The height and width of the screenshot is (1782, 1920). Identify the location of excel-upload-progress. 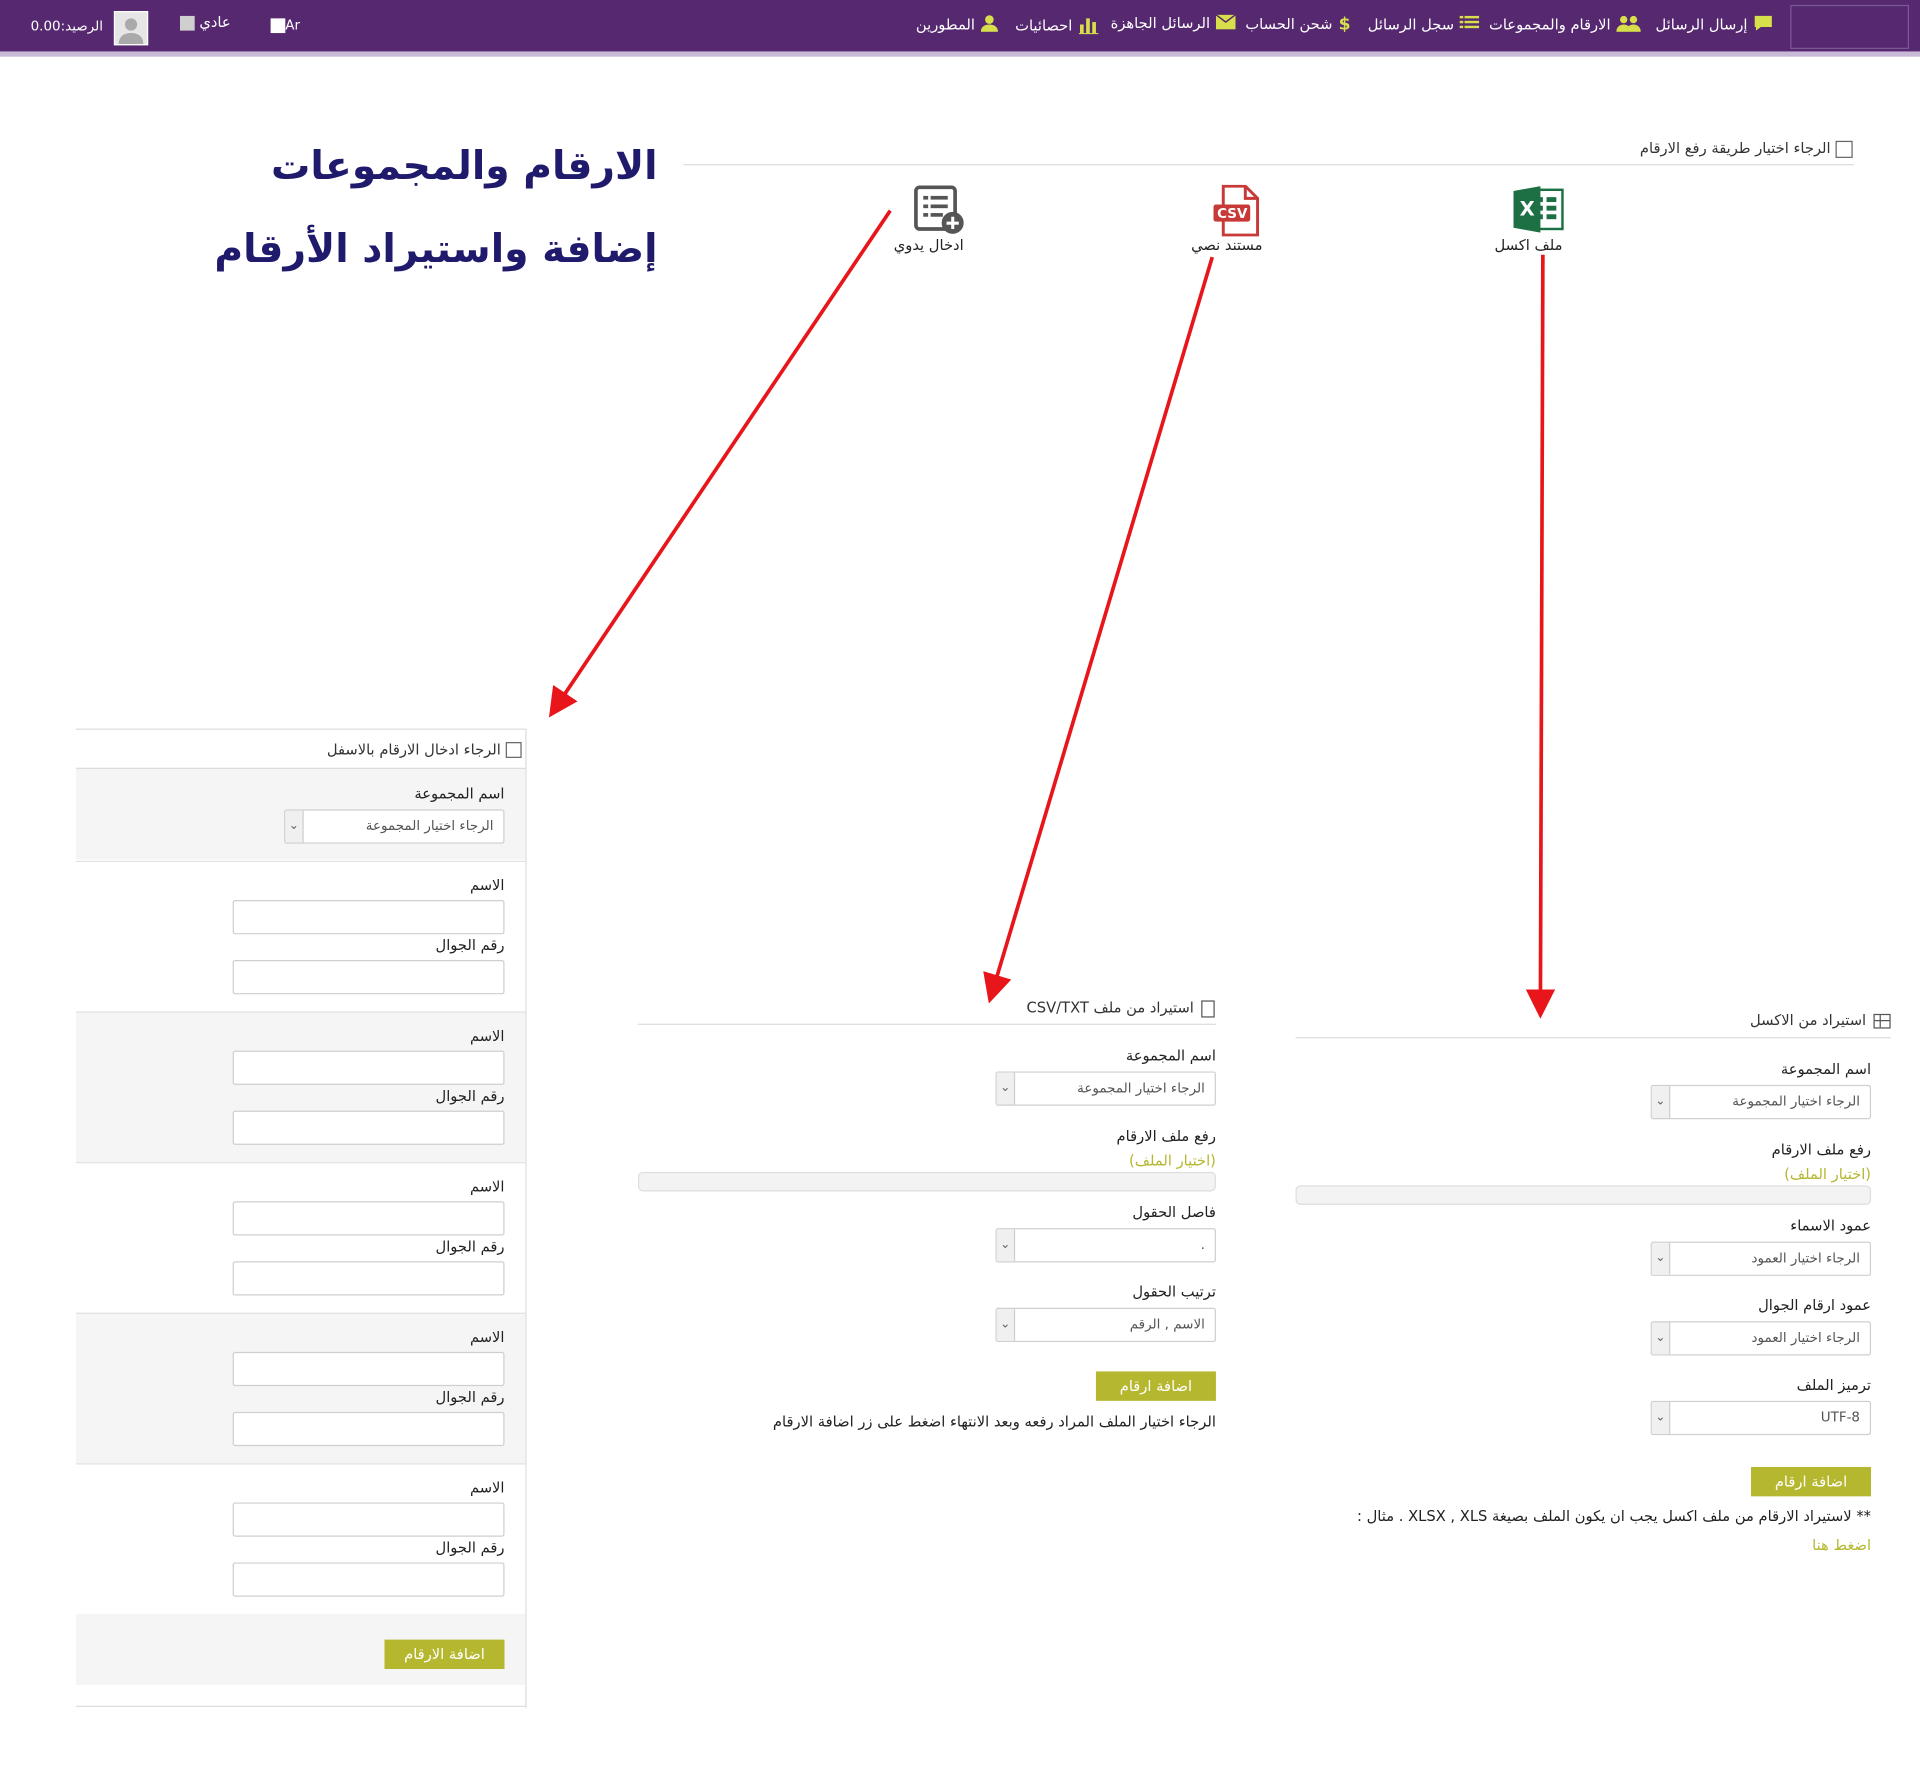
(1583, 1195).